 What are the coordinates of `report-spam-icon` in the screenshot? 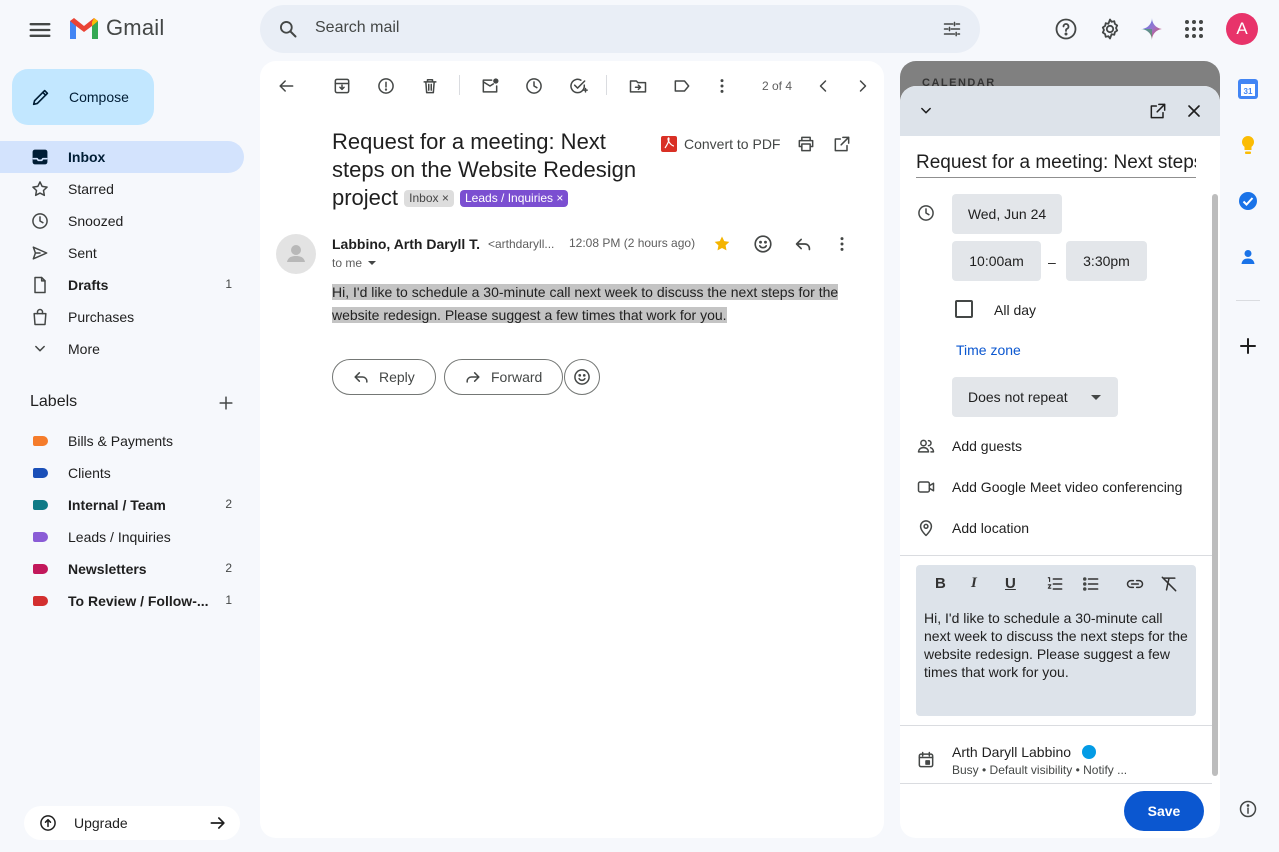 It's located at (386, 86).